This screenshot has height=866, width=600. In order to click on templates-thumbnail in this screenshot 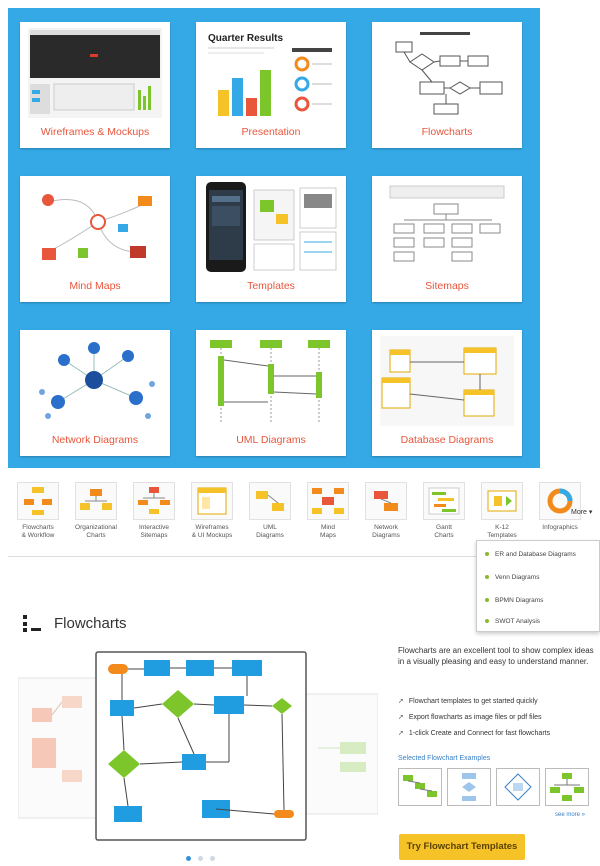, I will do `click(271, 227)`.